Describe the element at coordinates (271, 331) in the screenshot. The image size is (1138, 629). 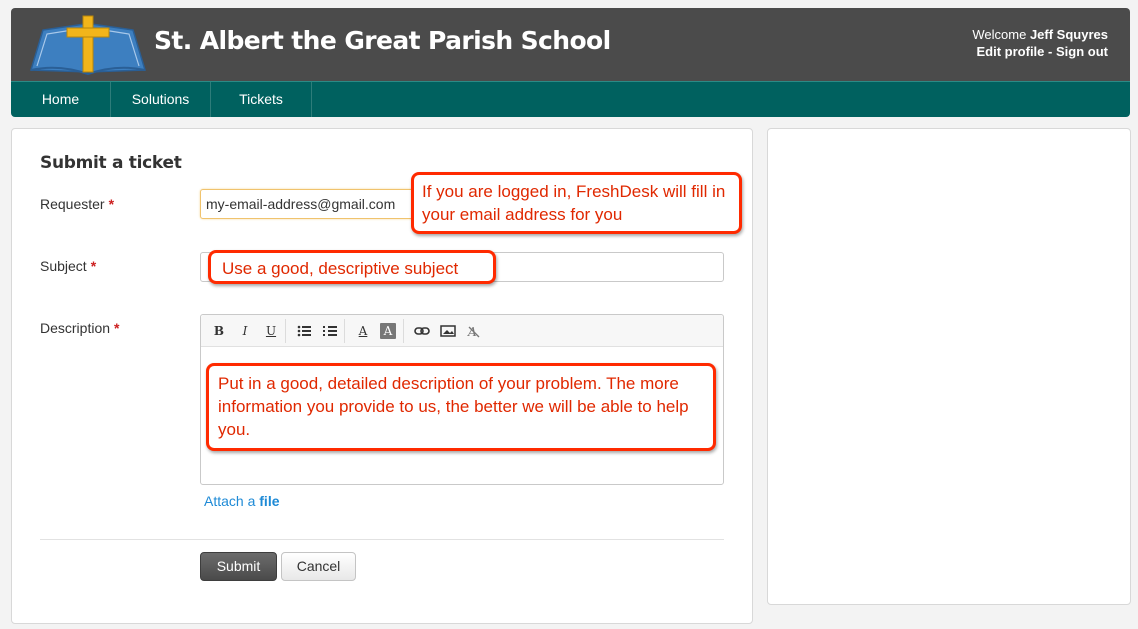
I see `underline-button: U` at that location.